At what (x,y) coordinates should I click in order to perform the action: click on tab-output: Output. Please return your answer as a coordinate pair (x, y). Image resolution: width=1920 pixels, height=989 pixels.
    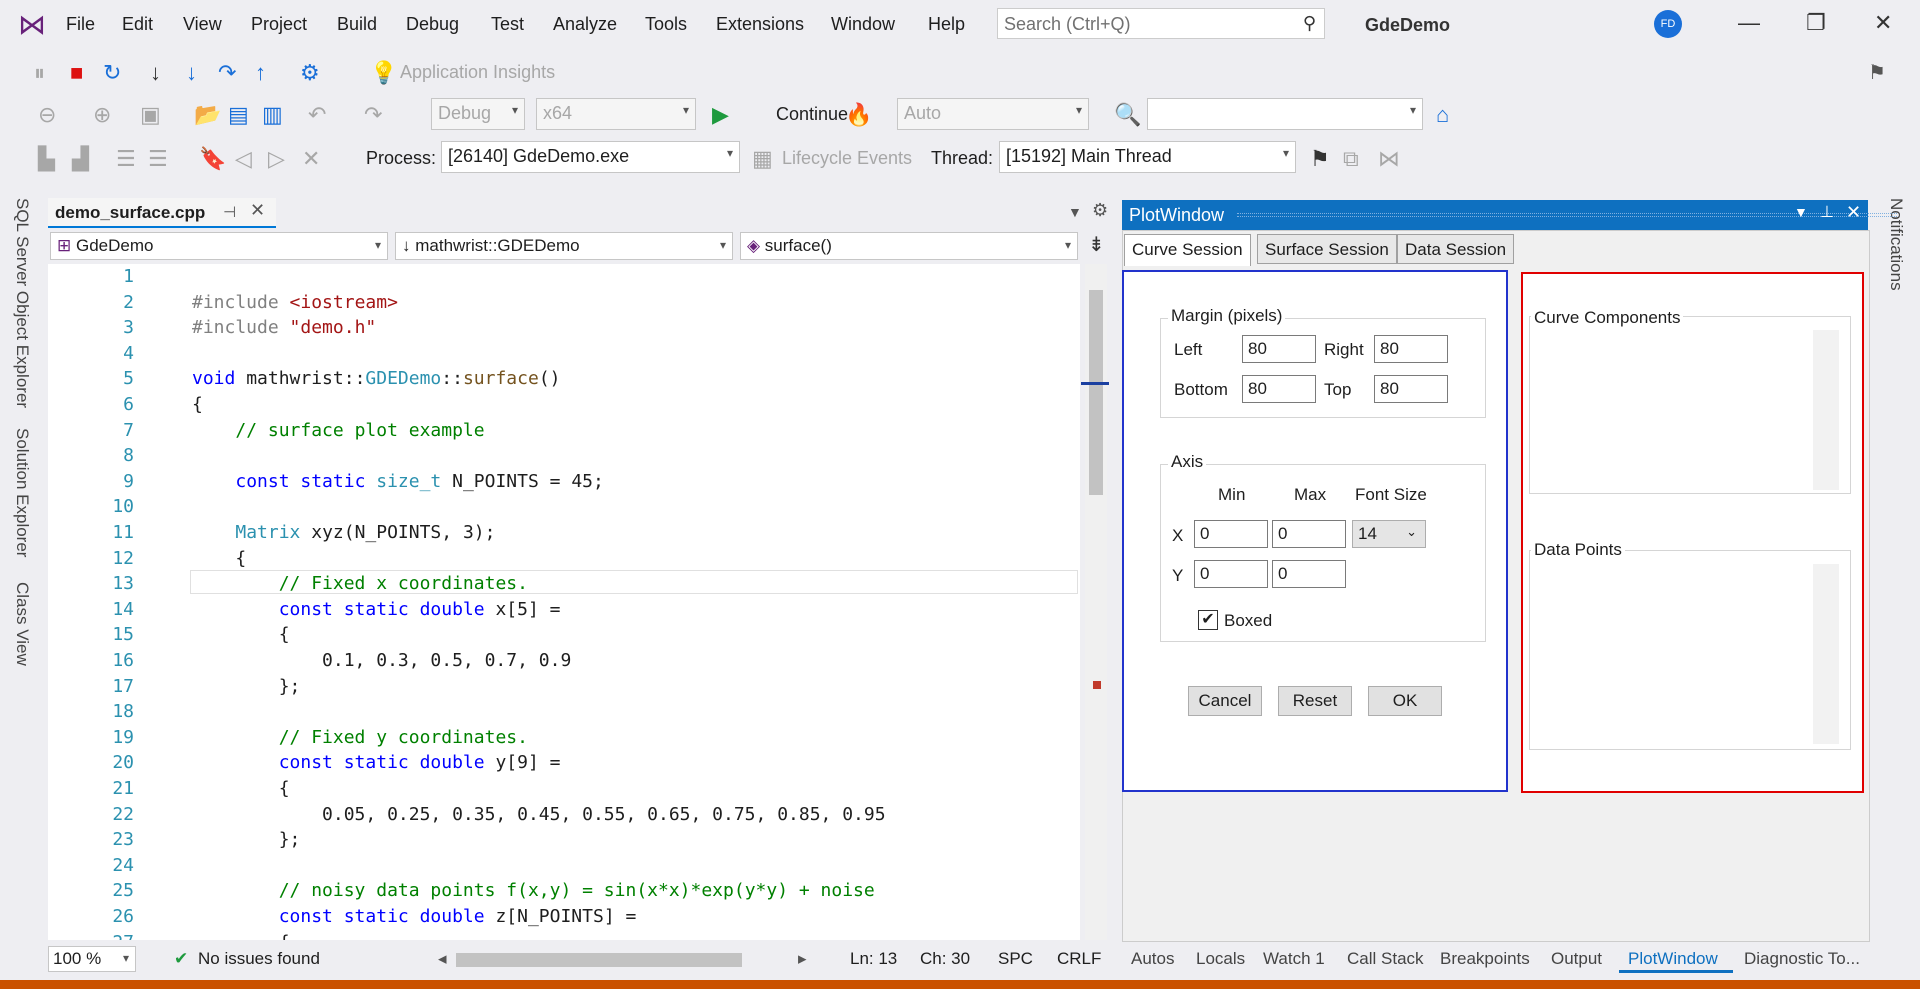
    Looking at the image, I should click on (1576, 959).